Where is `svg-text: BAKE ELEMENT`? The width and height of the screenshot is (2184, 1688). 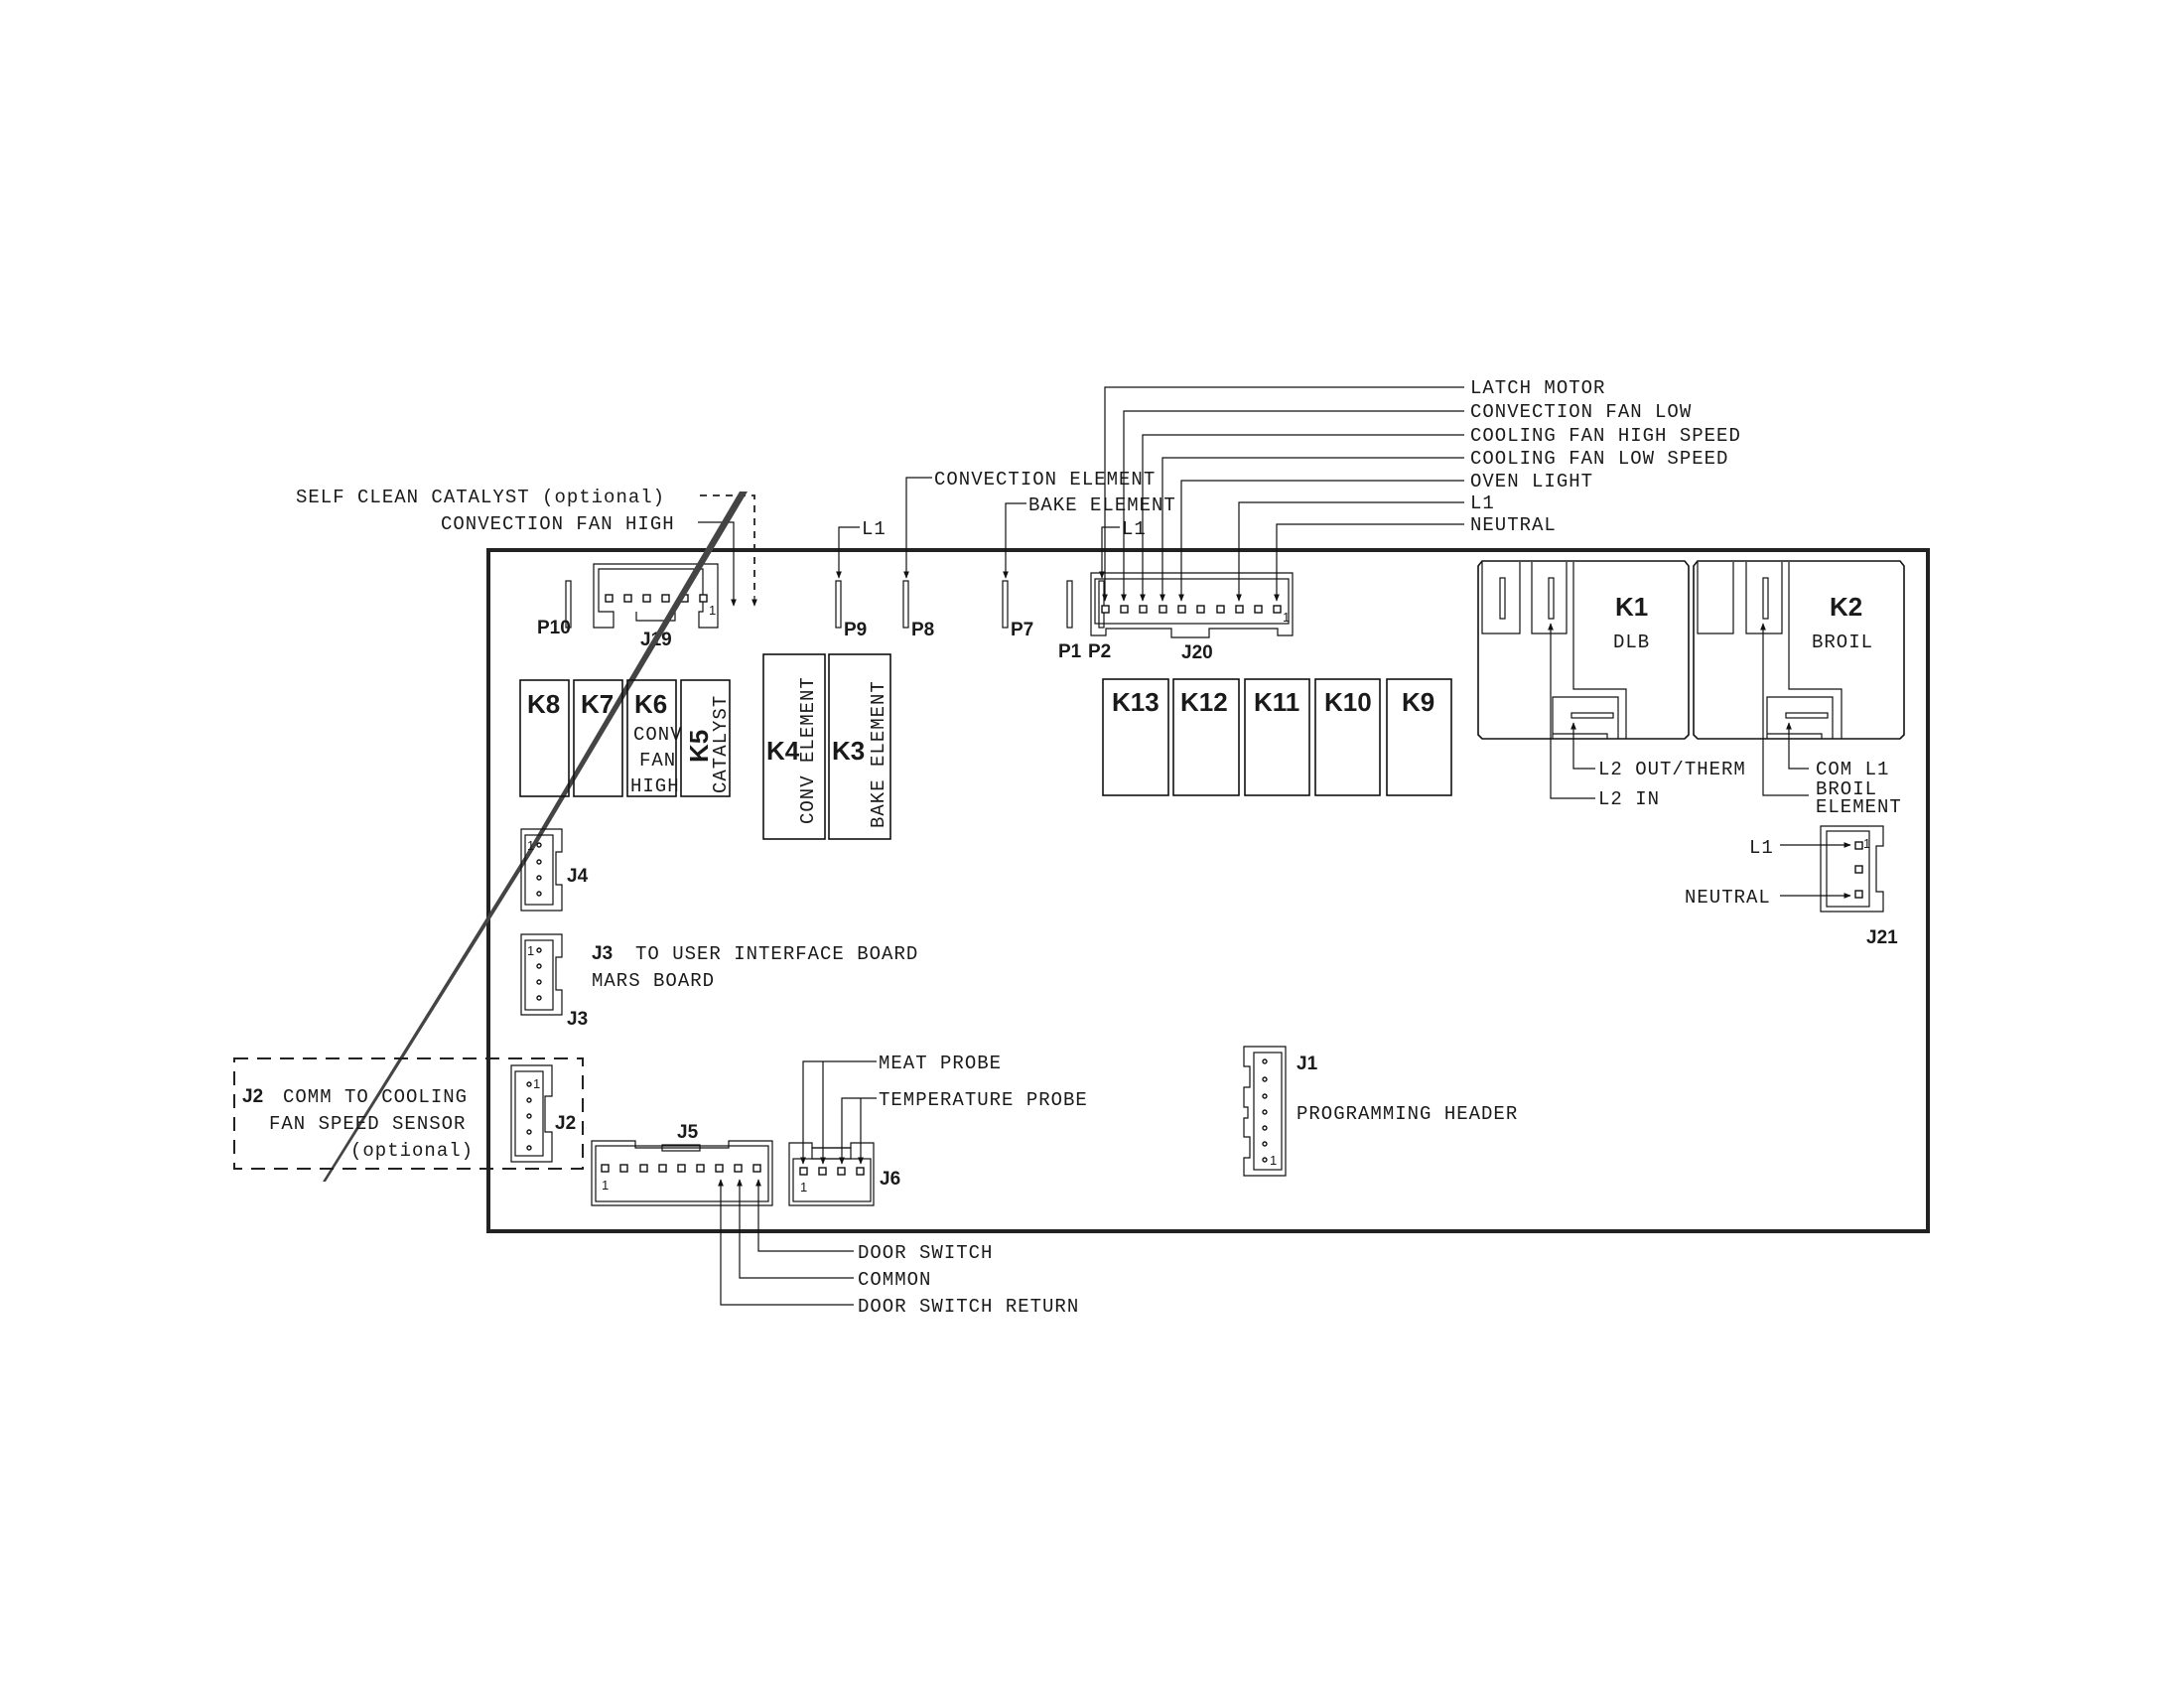 svg-text: BAKE ELEMENT is located at coordinates (878, 754).